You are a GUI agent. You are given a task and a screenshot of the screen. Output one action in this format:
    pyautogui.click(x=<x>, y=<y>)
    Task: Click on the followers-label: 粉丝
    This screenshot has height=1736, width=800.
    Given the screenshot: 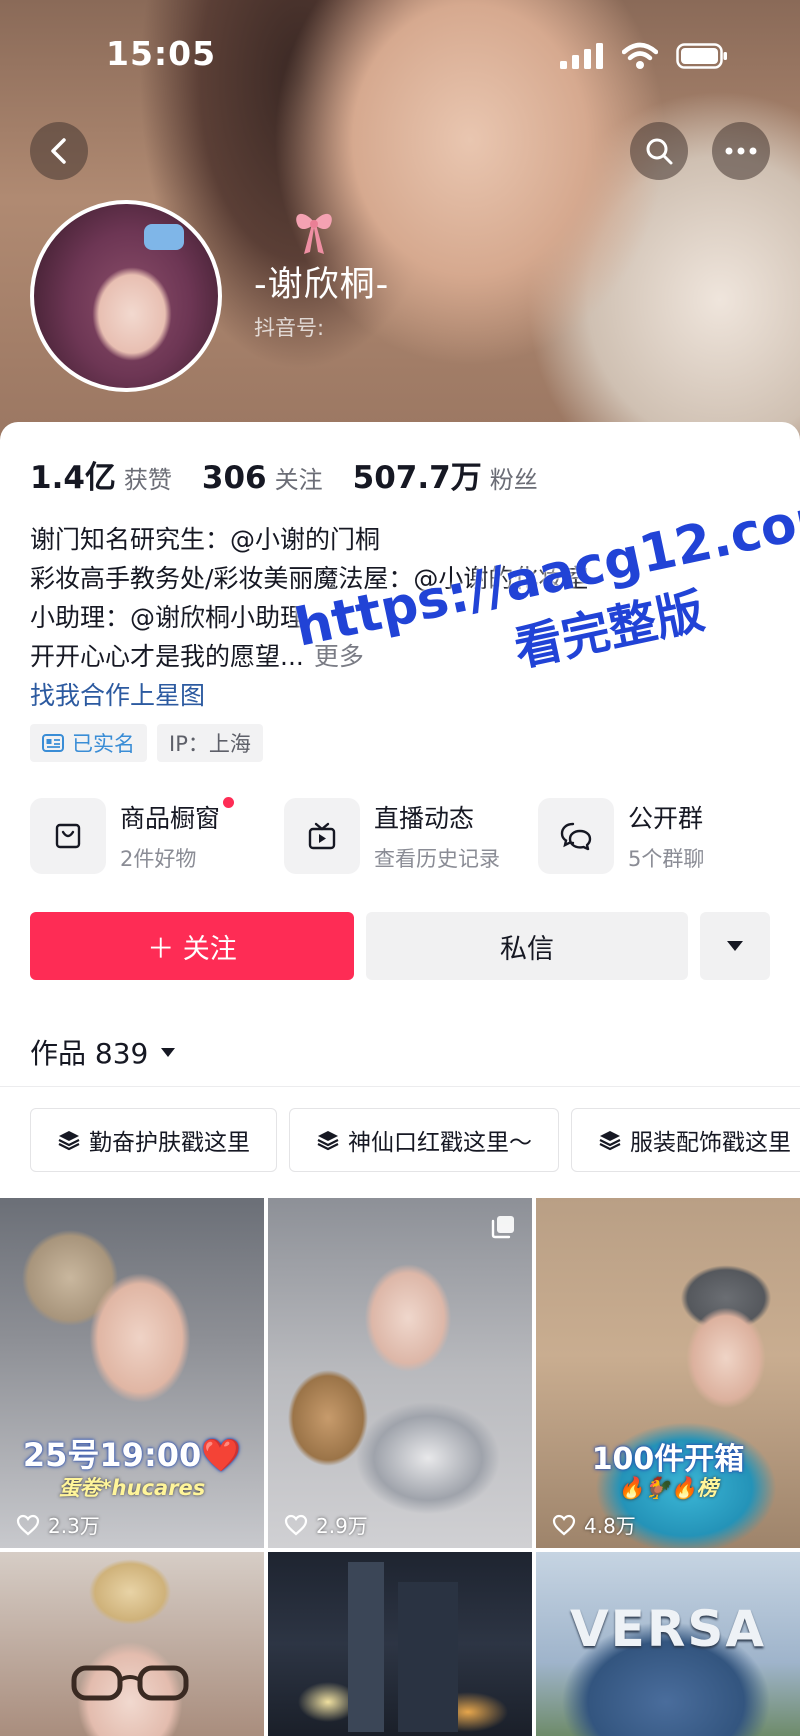 What is the action you would take?
    pyautogui.click(x=514, y=477)
    